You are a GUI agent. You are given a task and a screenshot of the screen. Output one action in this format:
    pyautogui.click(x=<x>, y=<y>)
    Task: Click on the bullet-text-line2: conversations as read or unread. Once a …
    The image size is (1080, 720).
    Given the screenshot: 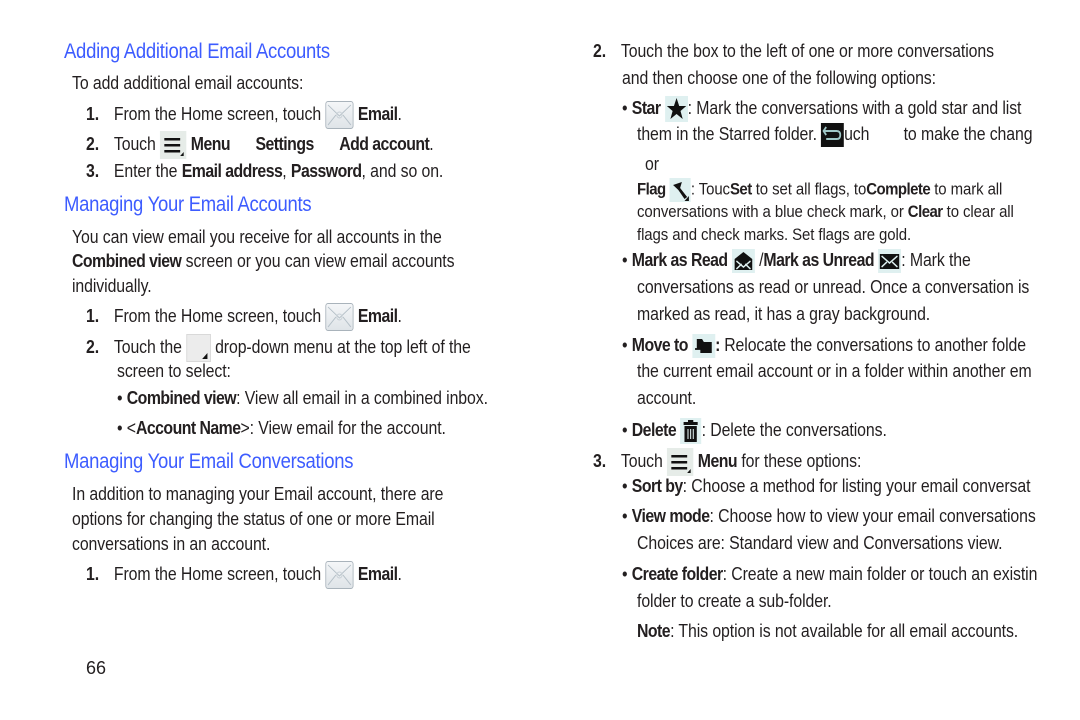 What is the action you would take?
    pyautogui.click(x=833, y=287)
    